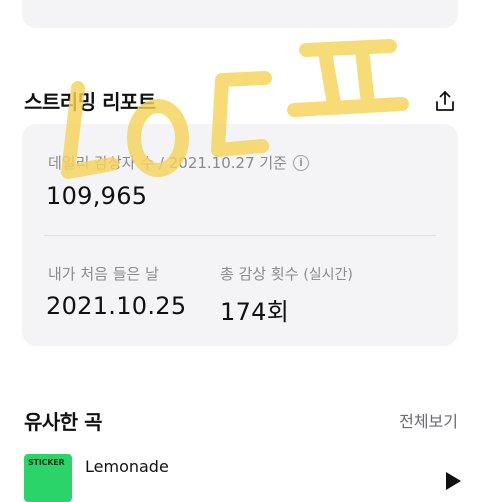 The height and width of the screenshot is (502, 480). I want to click on total-plays-label: 총 감상 횟수 (실시간), so click(286, 273).